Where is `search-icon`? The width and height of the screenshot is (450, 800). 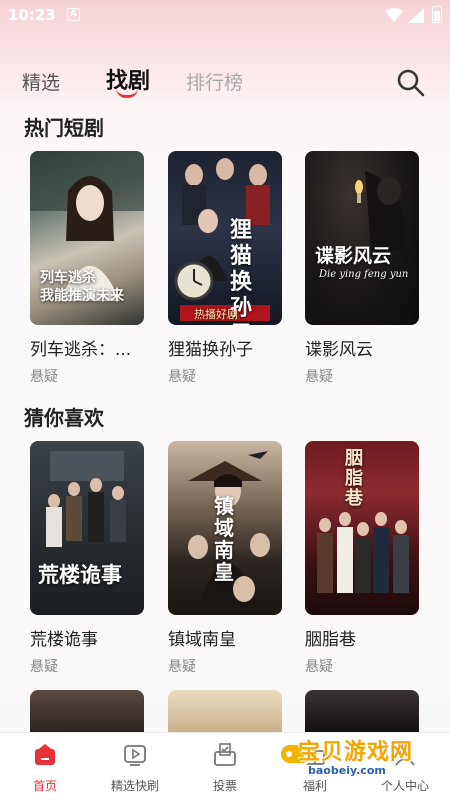
search-icon is located at coordinates (411, 83).